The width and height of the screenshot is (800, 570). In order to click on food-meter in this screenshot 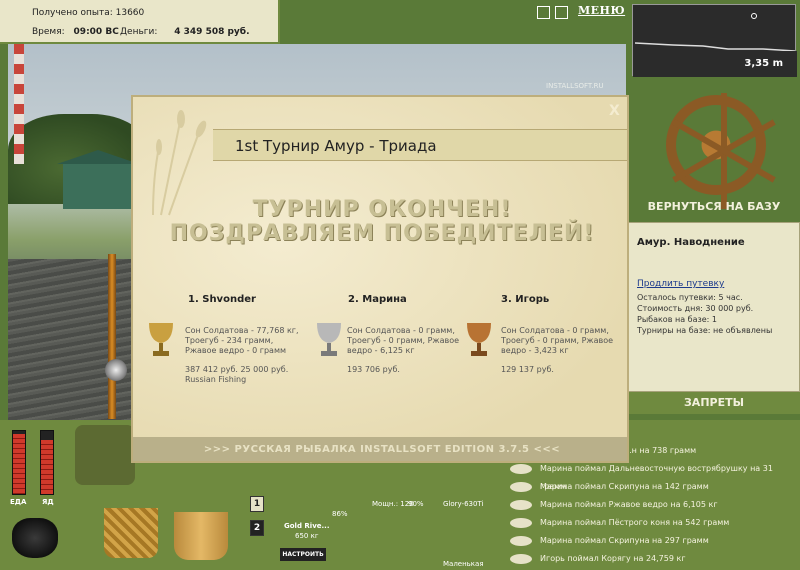, I will do `click(19, 462)`.